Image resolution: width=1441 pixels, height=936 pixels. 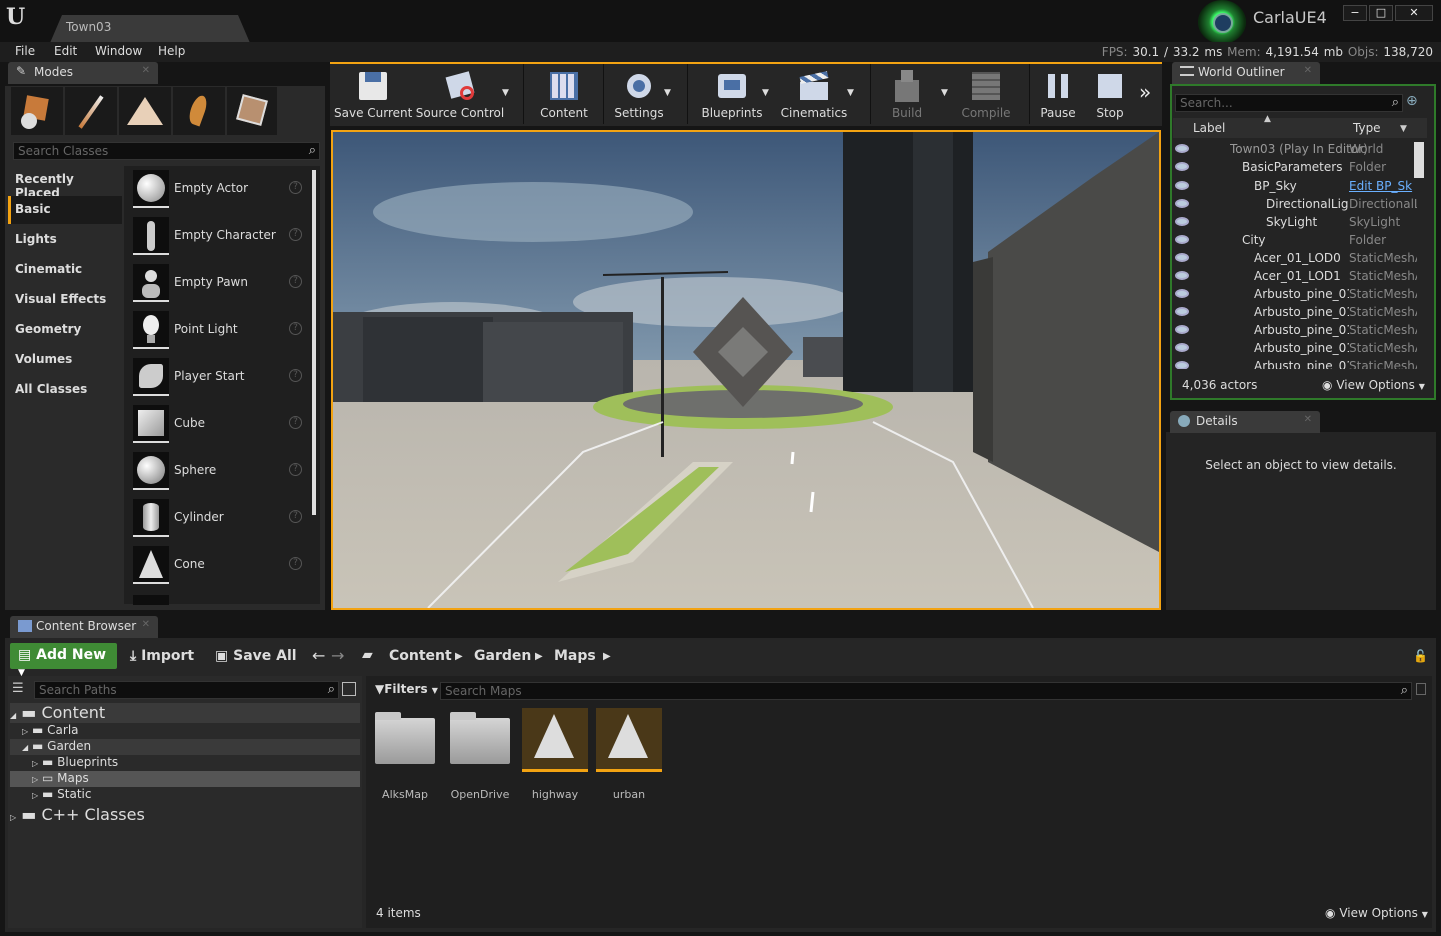 What do you see at coordinates (219, 566) in the screenshot?
I see `class-cone: Cone?` at bounding box center [219, 566].